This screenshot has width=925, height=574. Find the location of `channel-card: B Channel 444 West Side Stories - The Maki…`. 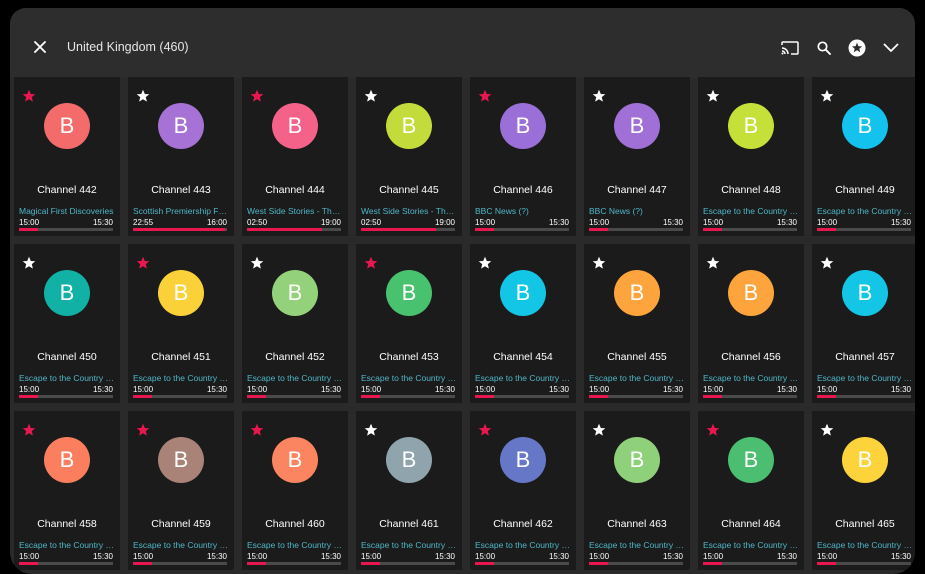

channel-card: B Channel 444 West Side Stories - The Maki… is located at coordinates (295, 156).